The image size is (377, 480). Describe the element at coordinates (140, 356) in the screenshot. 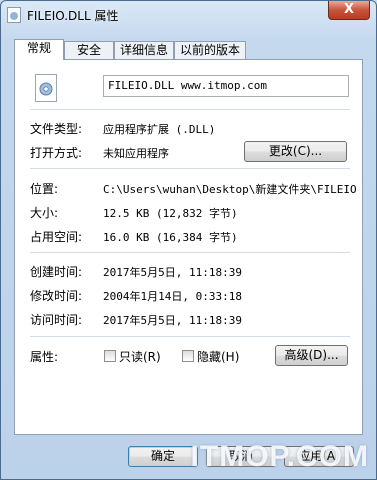

I see `readonly-label: 只读(R)` at that location.